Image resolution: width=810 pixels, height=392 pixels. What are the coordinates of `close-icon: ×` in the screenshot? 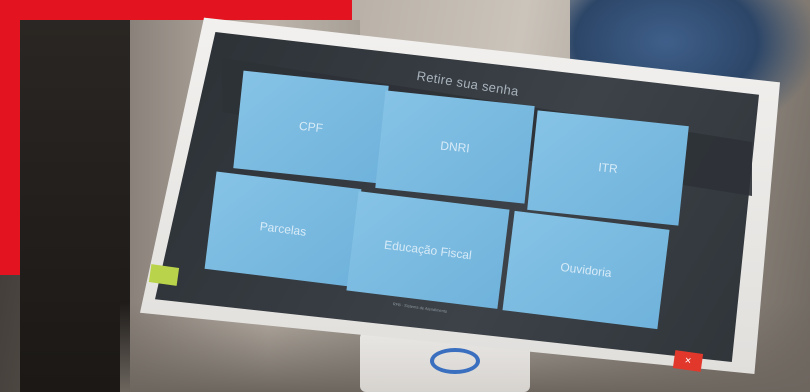 It's located at (688, 361).